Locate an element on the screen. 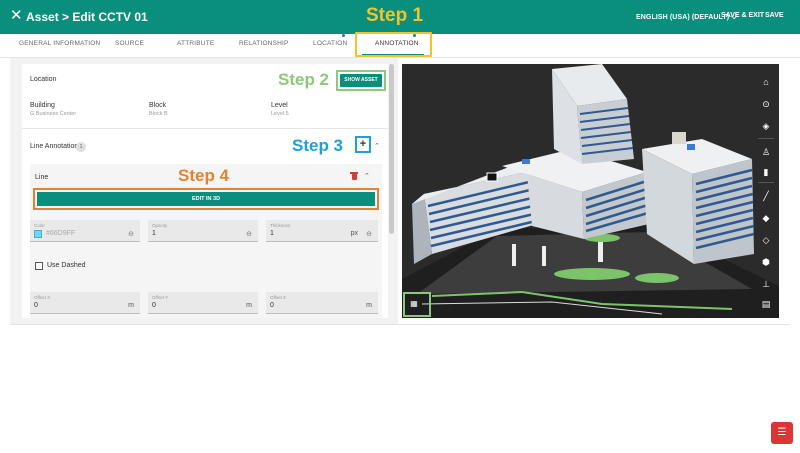  show-asset-button: SHOW ASSET is located at coordinates (361, 80).